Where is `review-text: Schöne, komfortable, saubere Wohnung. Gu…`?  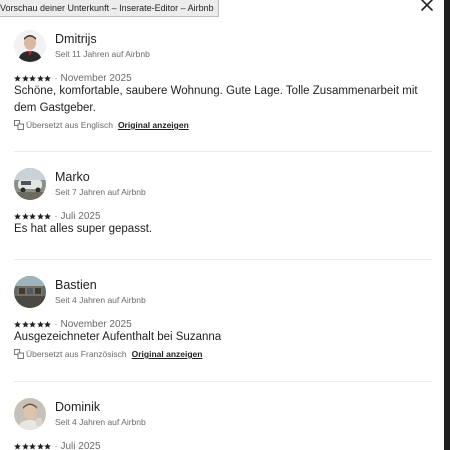 review-text: Schöne, komfortable, saubere Wohnung. Gu… is located at coordinates (216, 99).